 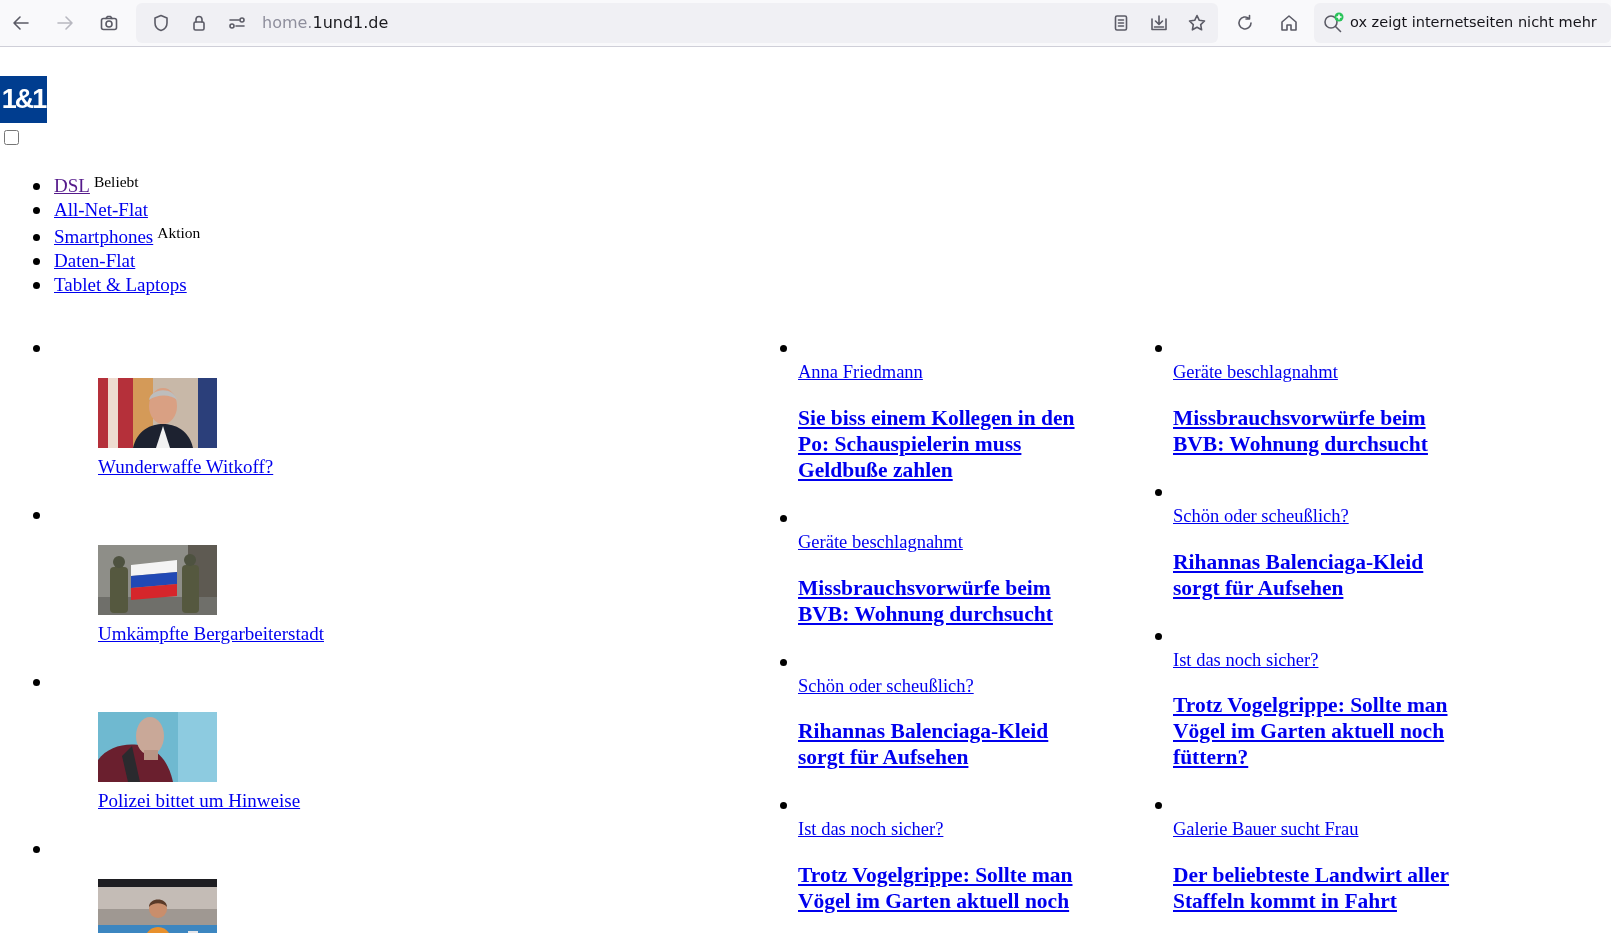 I want to click on menu-checkbox, so click(x=11, y=137).